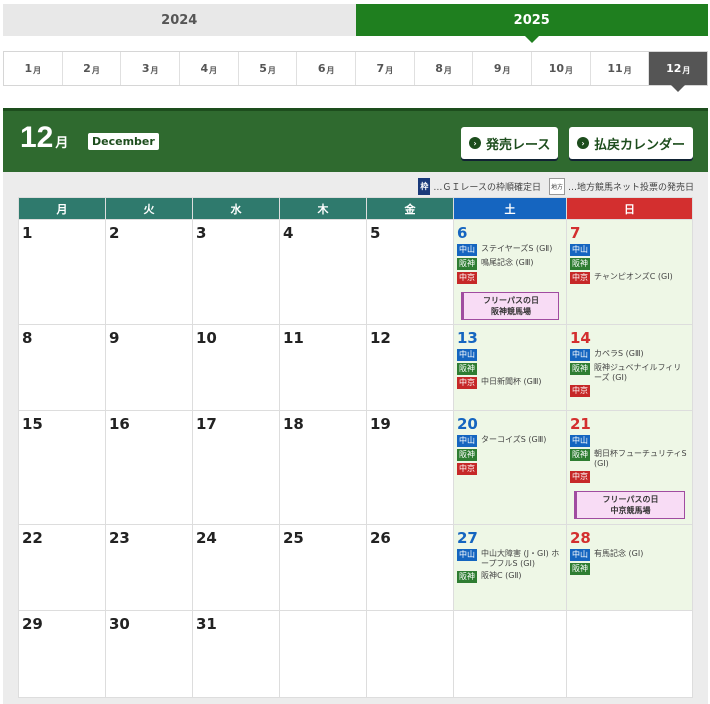  Describe the element at coordinates (179, 20) in the screenshot. I see `year-tab-2024: 2024` at that location.